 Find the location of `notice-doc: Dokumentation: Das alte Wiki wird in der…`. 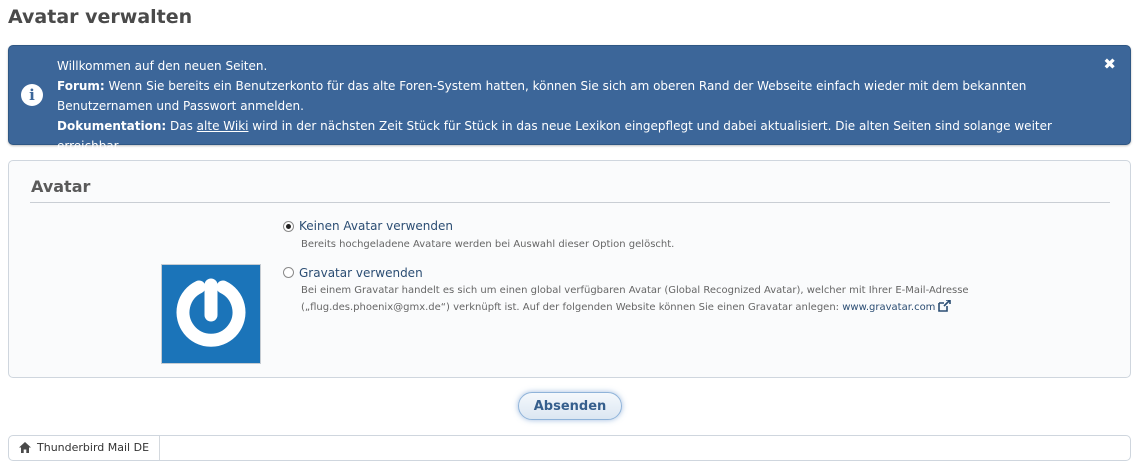

notice-doc: Dokumentation: Das alte Wiki wird in der… is located at coordinates (579, 136).